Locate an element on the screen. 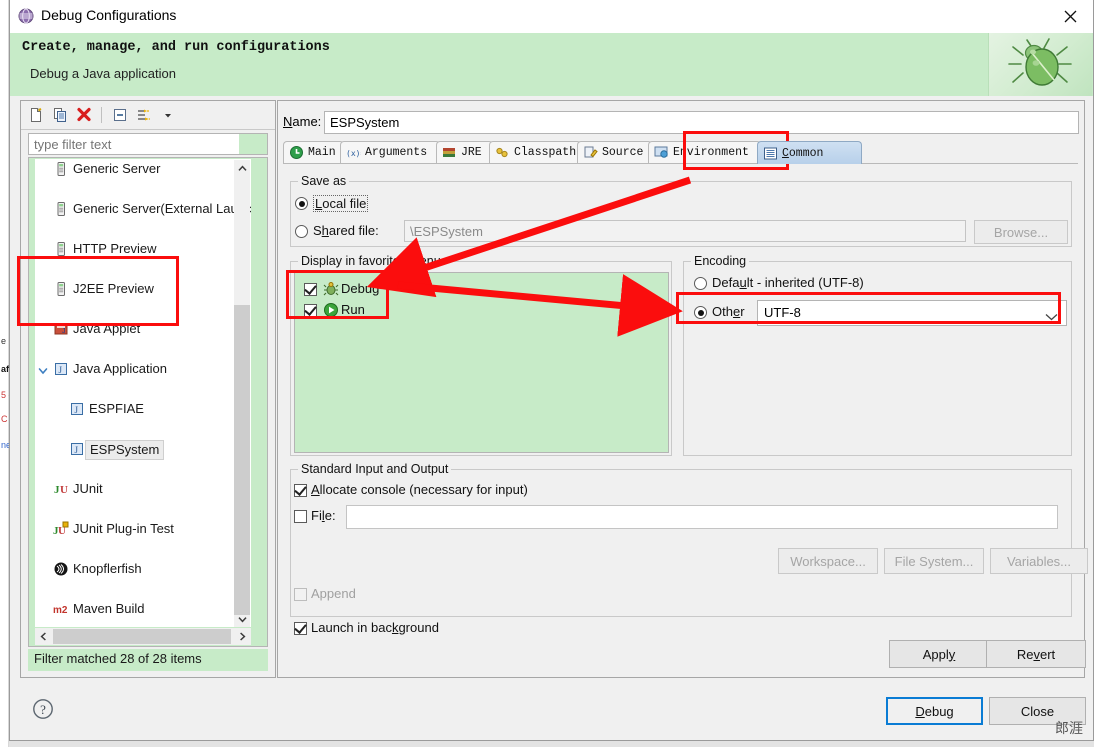 The height and width of the screenshot is (747, 1094). tab-common: Common is located at coordinates (809, 152).